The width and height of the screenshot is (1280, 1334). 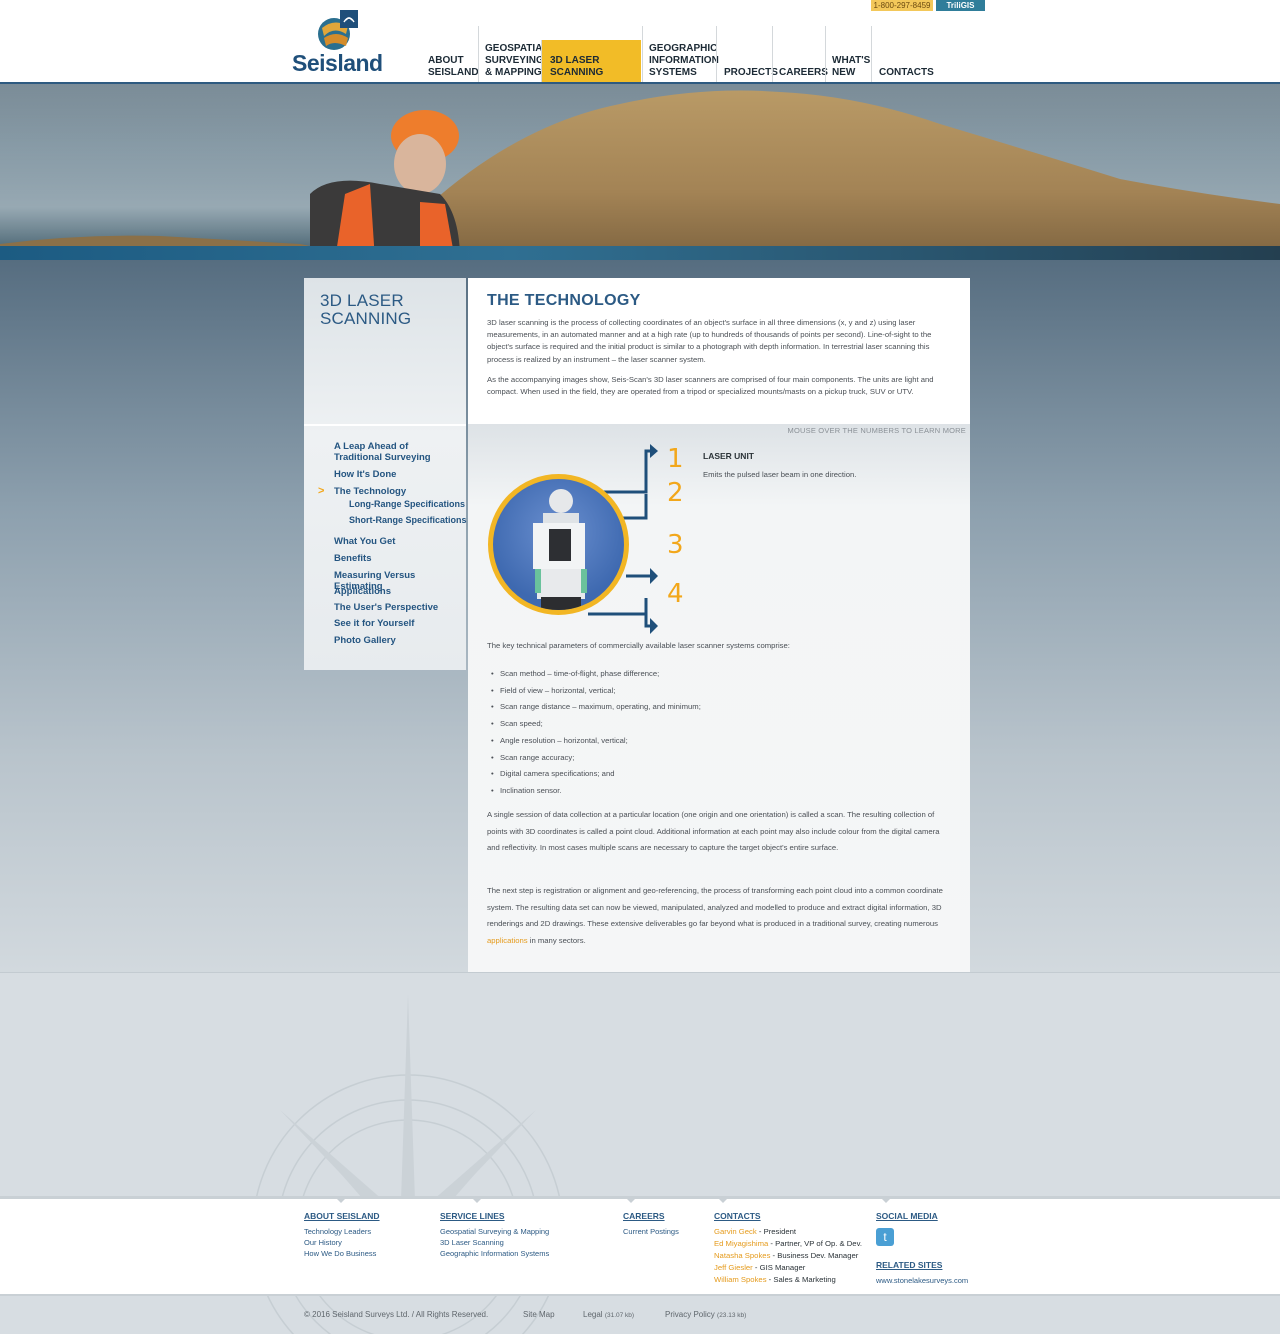 What do you see at coordinates (446, 60) in the screenshot?
I see `nav-label: ABOUT` at bounding box center [446, 60].